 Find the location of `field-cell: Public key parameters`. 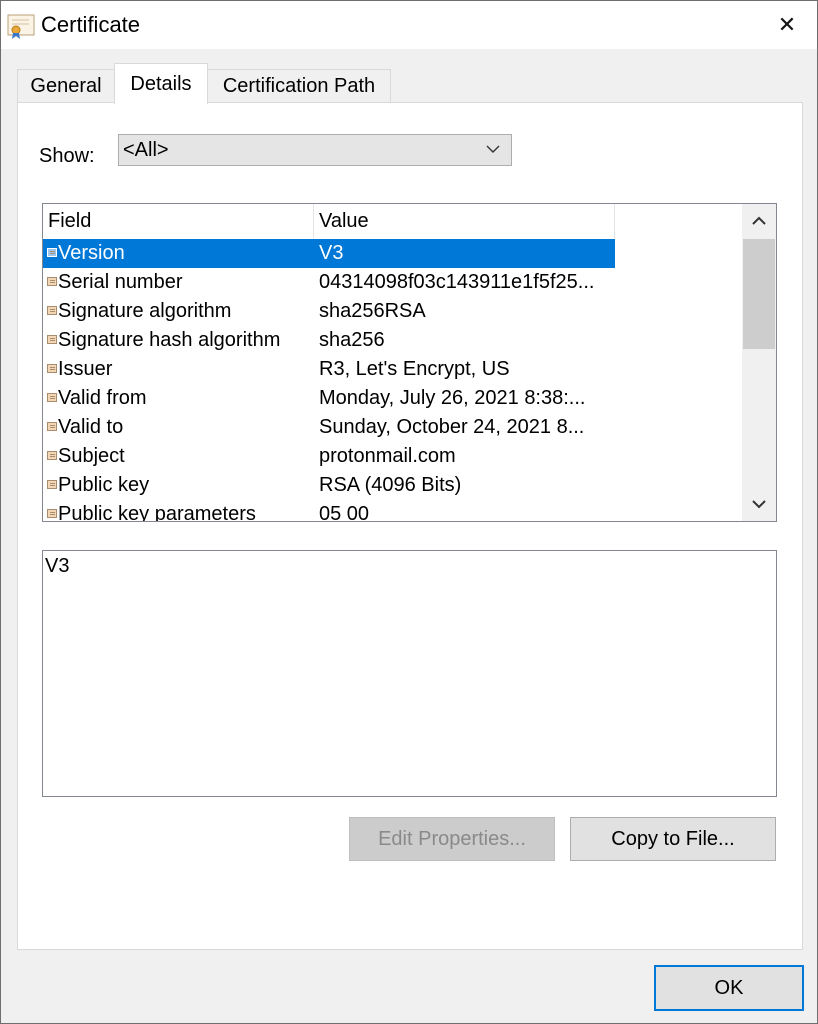

field-cell: Public key parameters is located at coordinates (178, 511).